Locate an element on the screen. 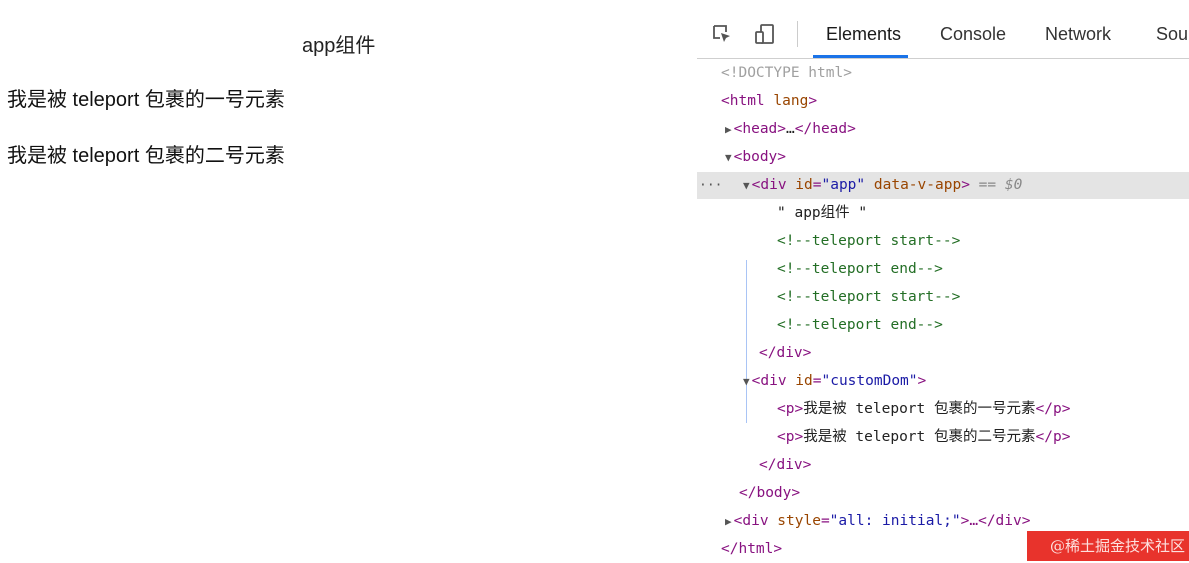  custom-id-attr: id is located at coordinates (804, 381).